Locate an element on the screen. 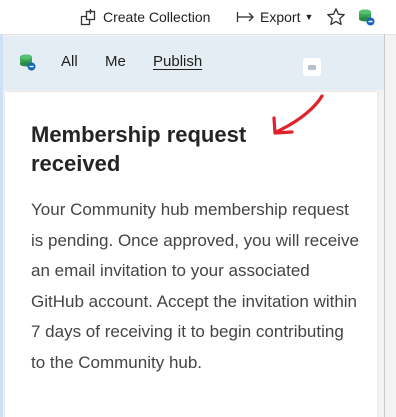 The width and height of the screenshot is (396, 417). favorite-button is located at coordinates (336, 17).